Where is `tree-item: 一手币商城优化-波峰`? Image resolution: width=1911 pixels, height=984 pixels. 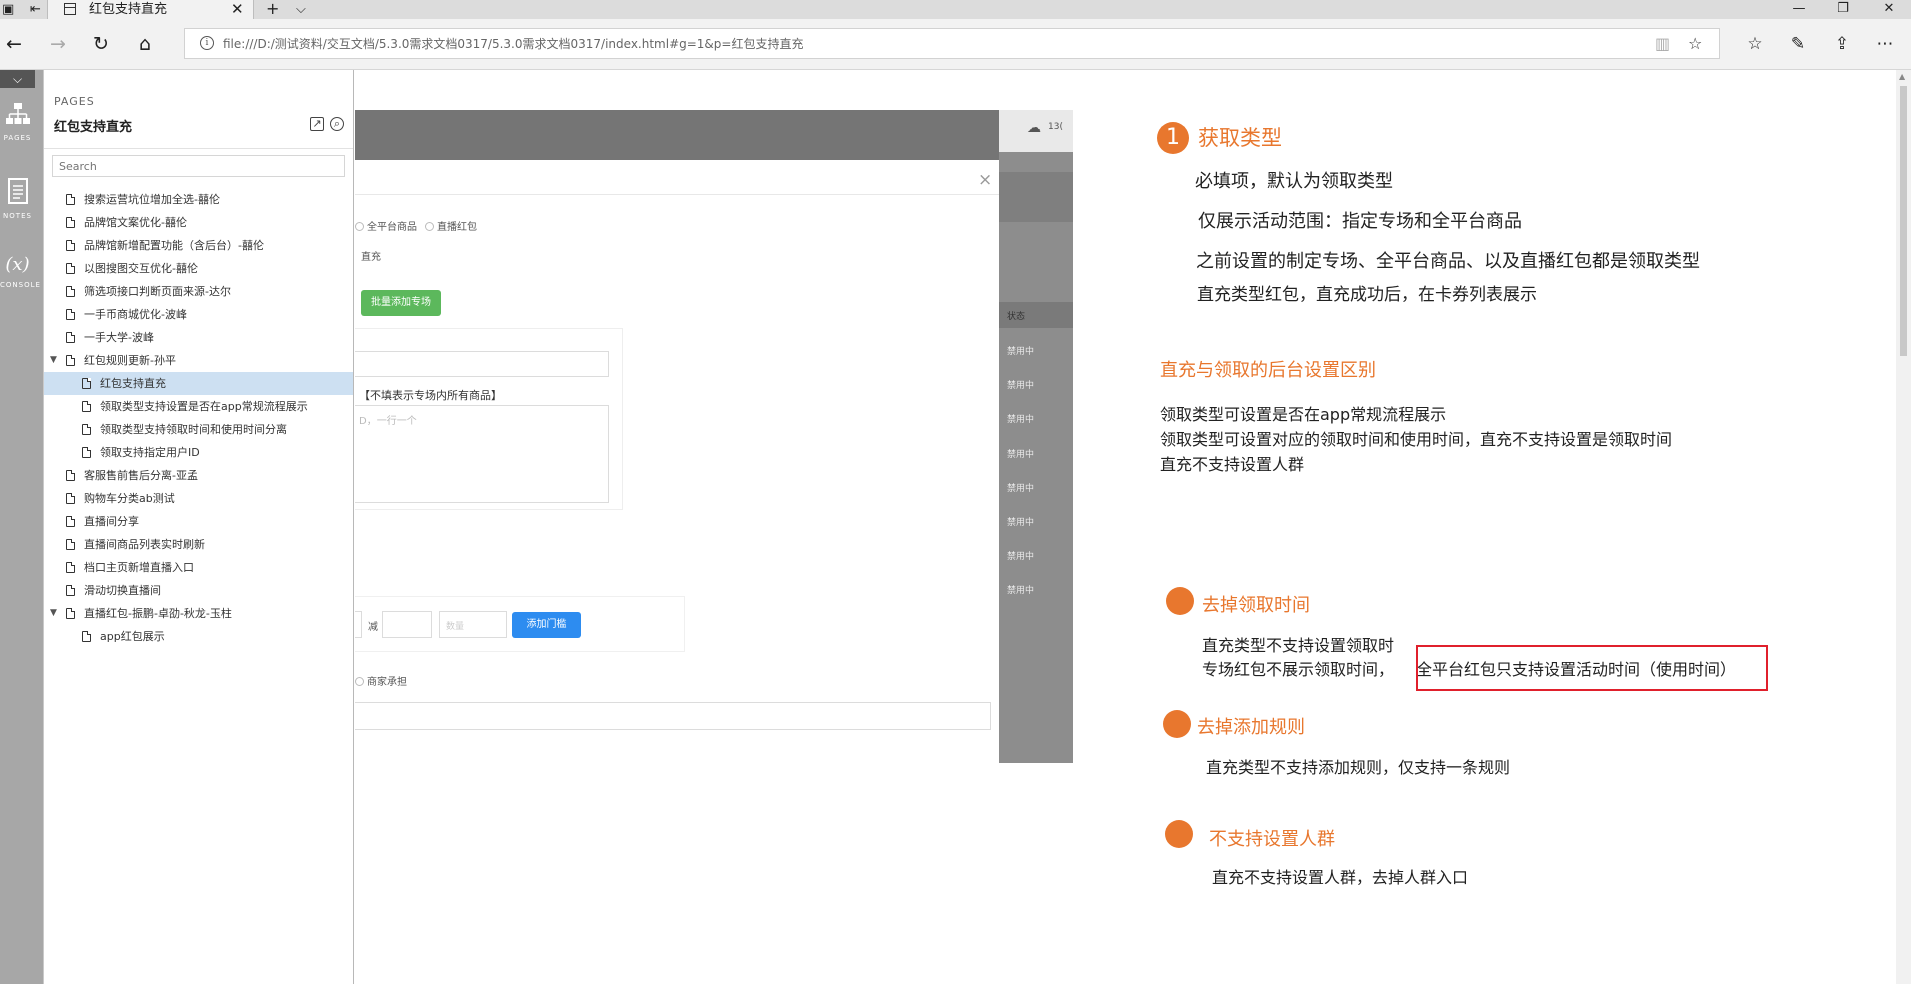 tree-item: 一手币商城优化-波峰 is located at coordinates (198, 314).